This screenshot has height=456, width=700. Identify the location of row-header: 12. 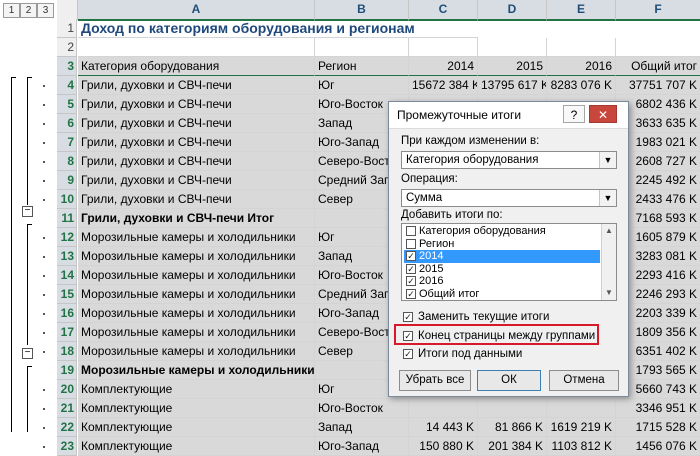
(67, 237).